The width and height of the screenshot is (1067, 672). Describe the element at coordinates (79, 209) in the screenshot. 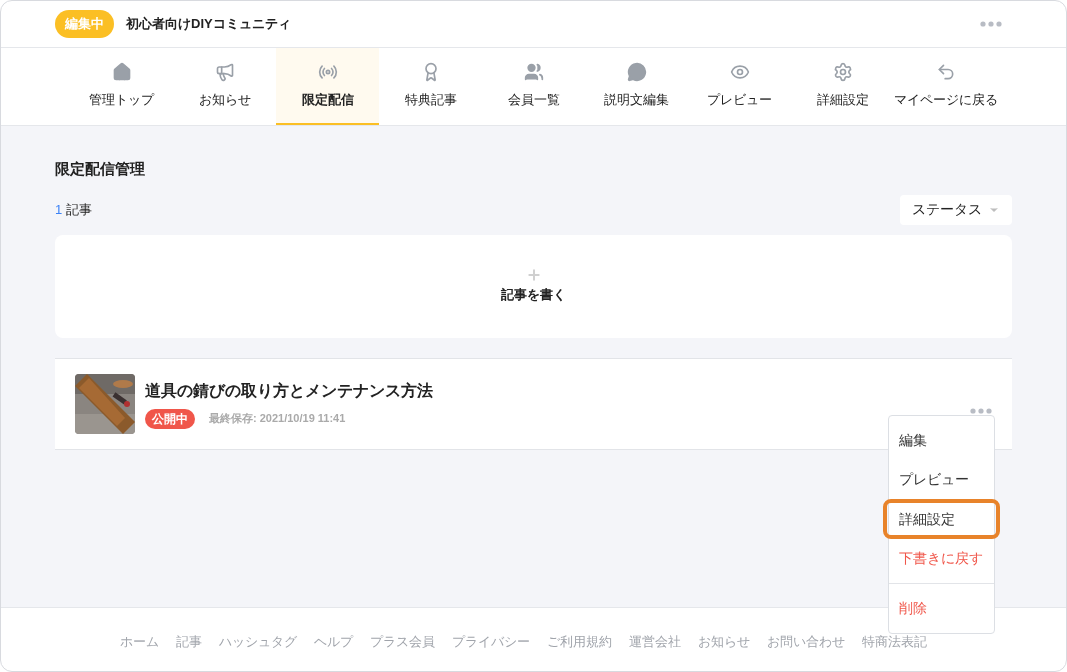

I see `count-unit: 記事` at that location.